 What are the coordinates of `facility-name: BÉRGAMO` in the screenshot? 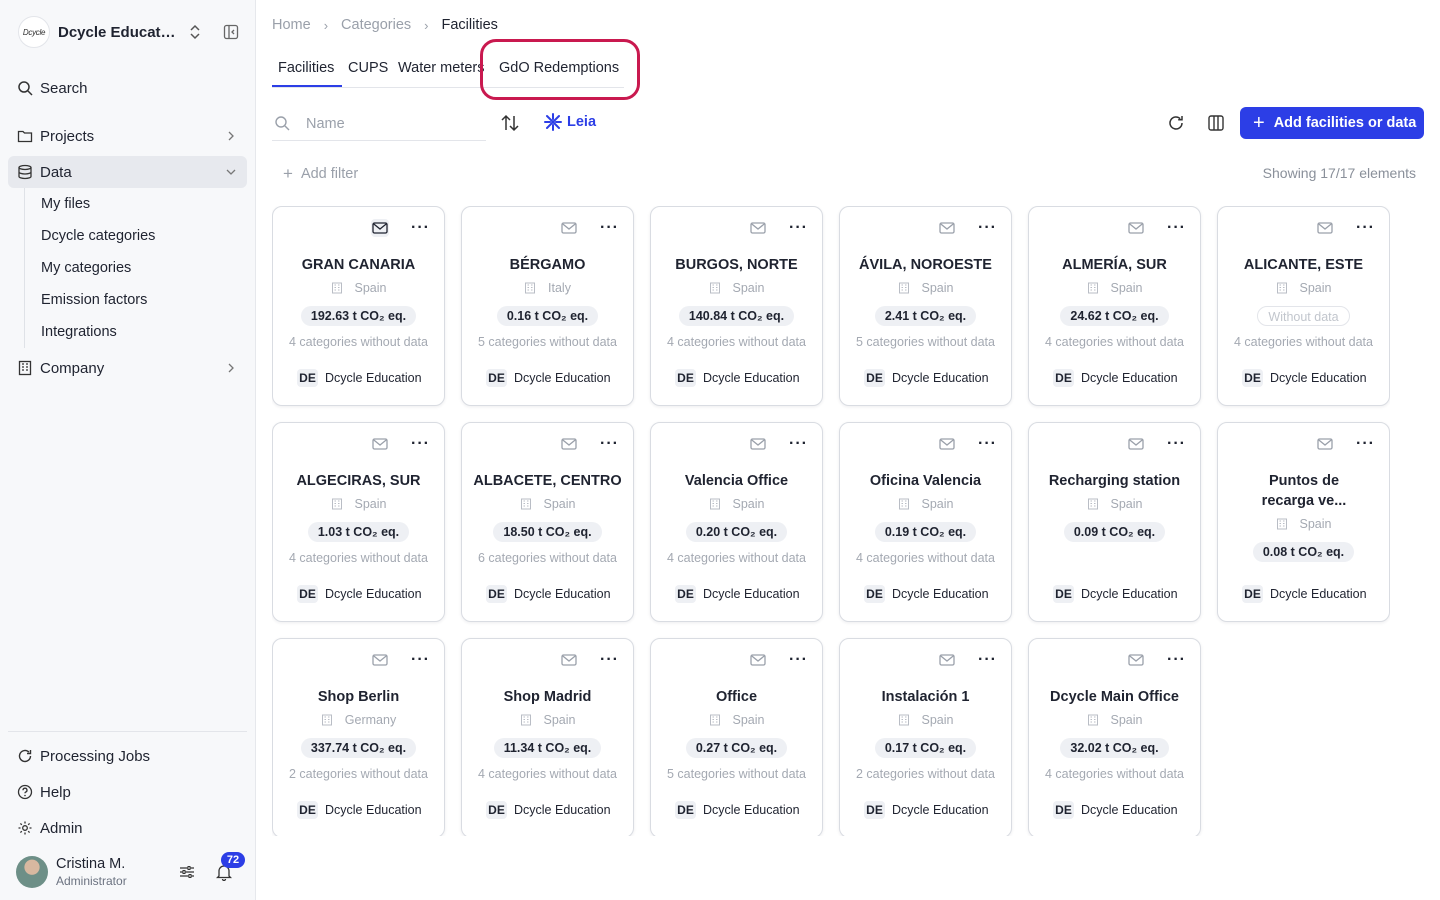 It's located at (547, 265).